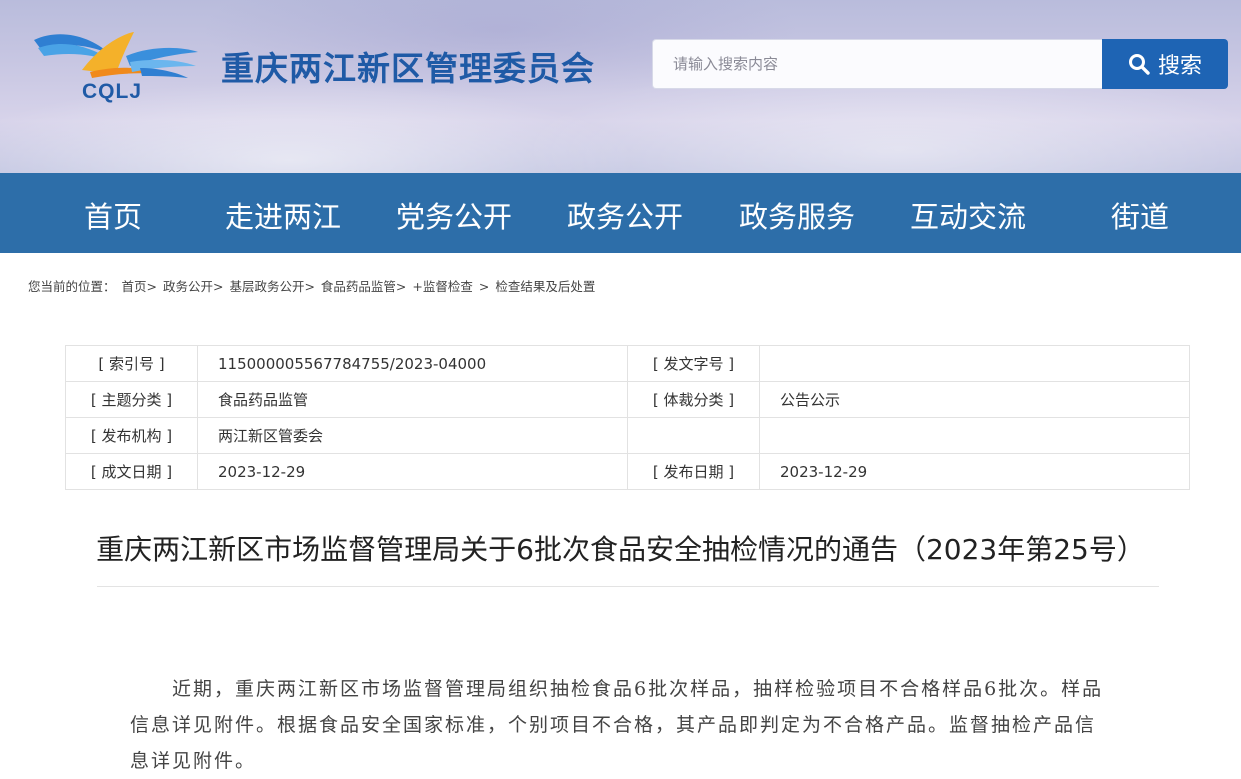 This screenshot has width=1241, height=779. What do you see at coordinates (131, 363) in the screenshot?
I see `meta-key: [ 索引号 ]` at bounding box center [131, 363].